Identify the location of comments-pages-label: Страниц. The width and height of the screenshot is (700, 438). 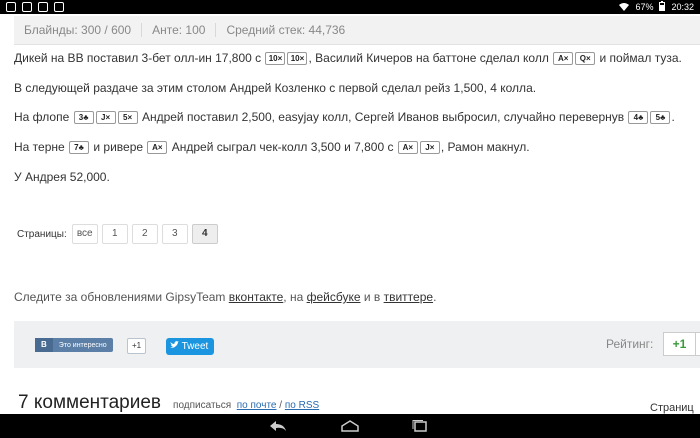
(672, 408).